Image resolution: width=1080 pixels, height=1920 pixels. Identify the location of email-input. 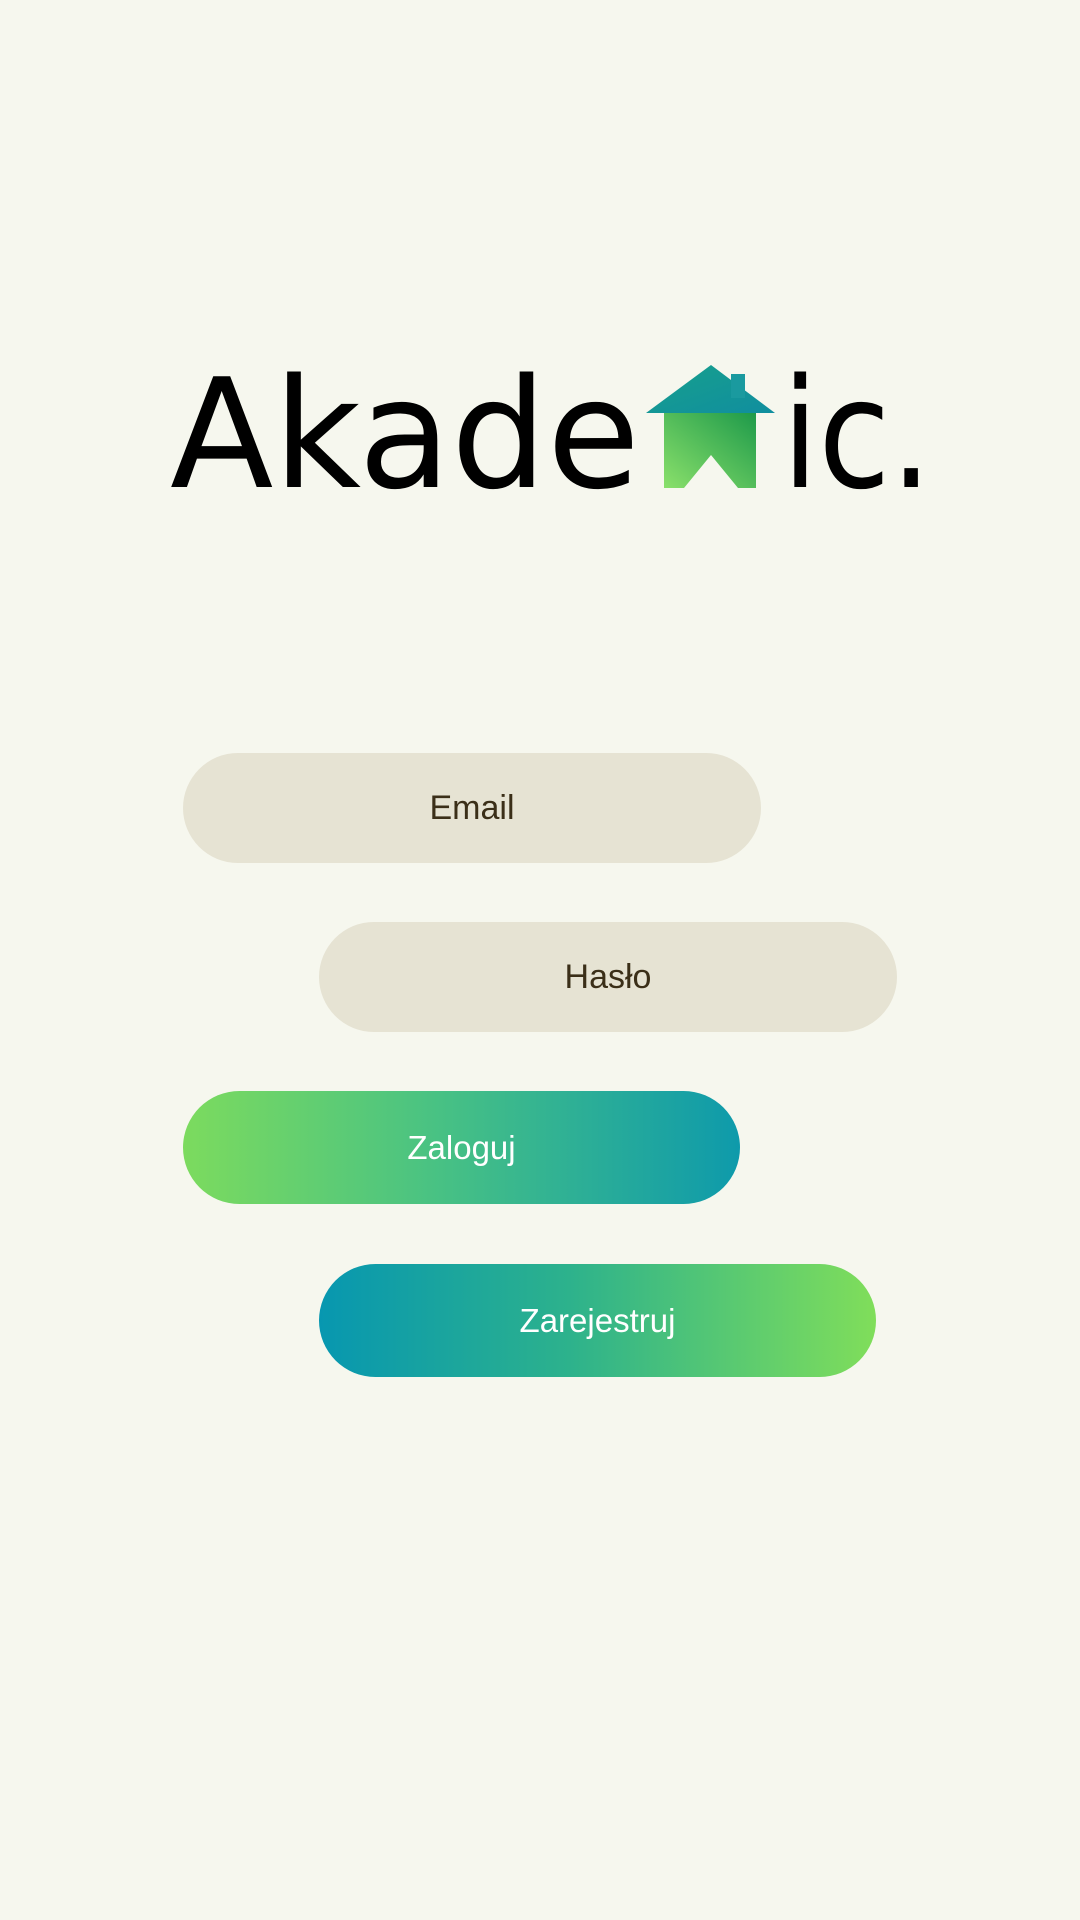
(472, 808).